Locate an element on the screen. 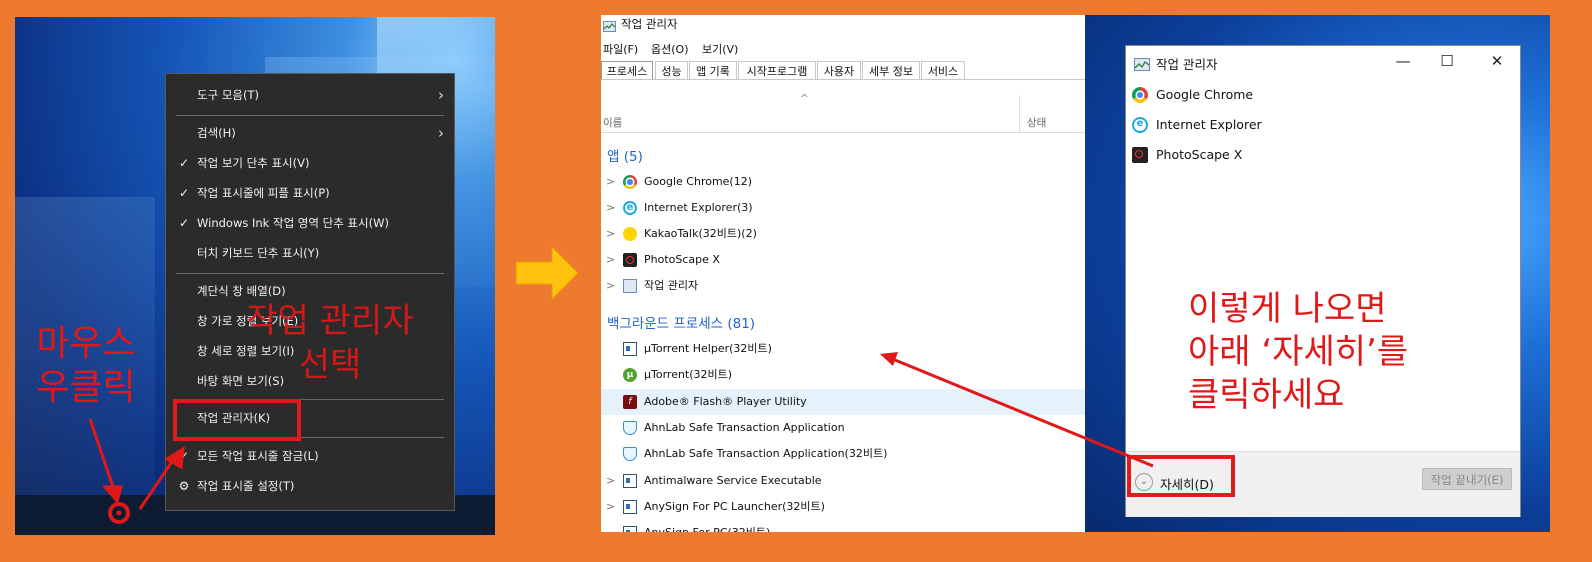  process-name: AnySign For PC(32비트) is located at coordinates (707, 526).